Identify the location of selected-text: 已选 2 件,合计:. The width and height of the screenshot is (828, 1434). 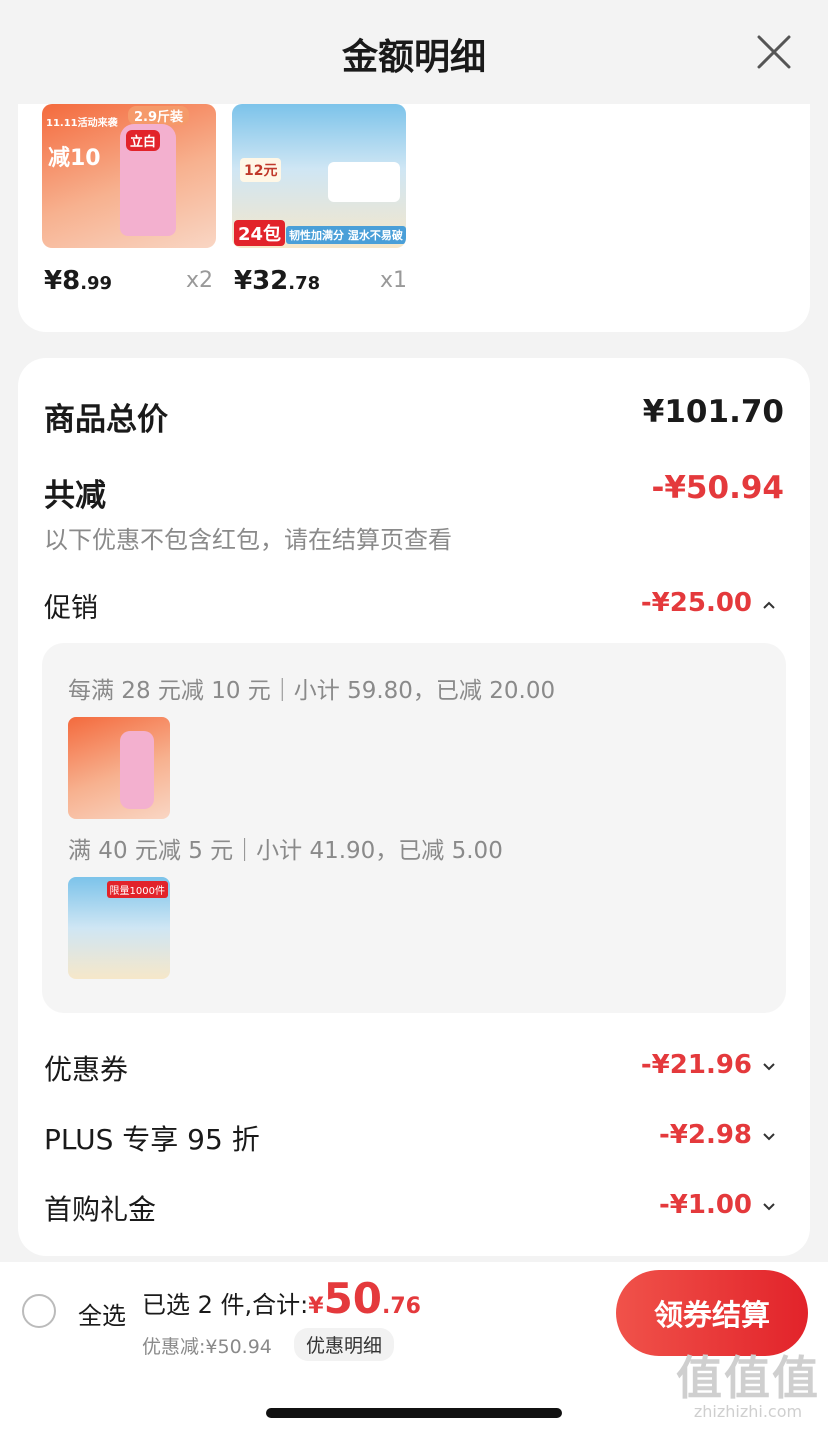
(225, 1305).